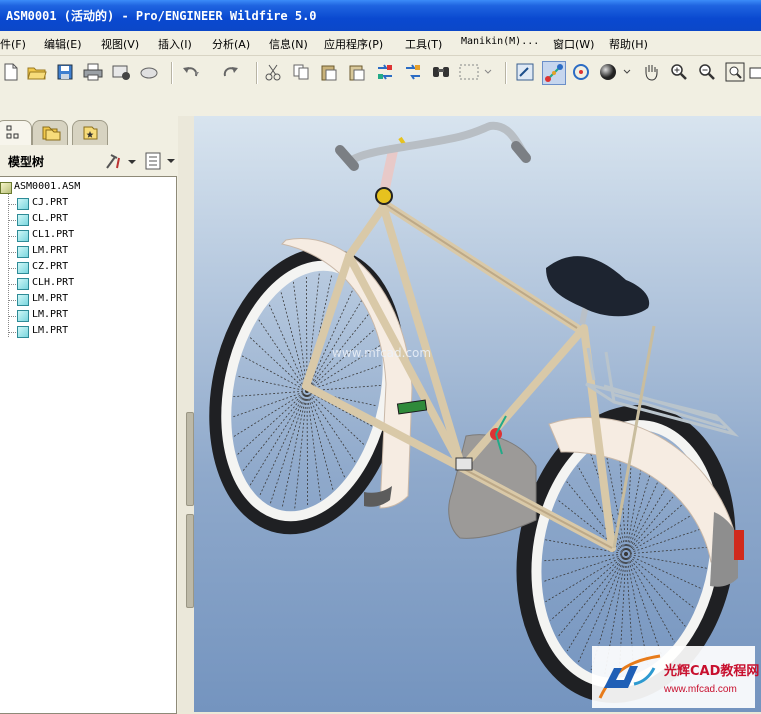  What do you see at coordinates (629, 676) in the screenshot?
I see `logo-emblem-icon` at bounding box center [629, 676].